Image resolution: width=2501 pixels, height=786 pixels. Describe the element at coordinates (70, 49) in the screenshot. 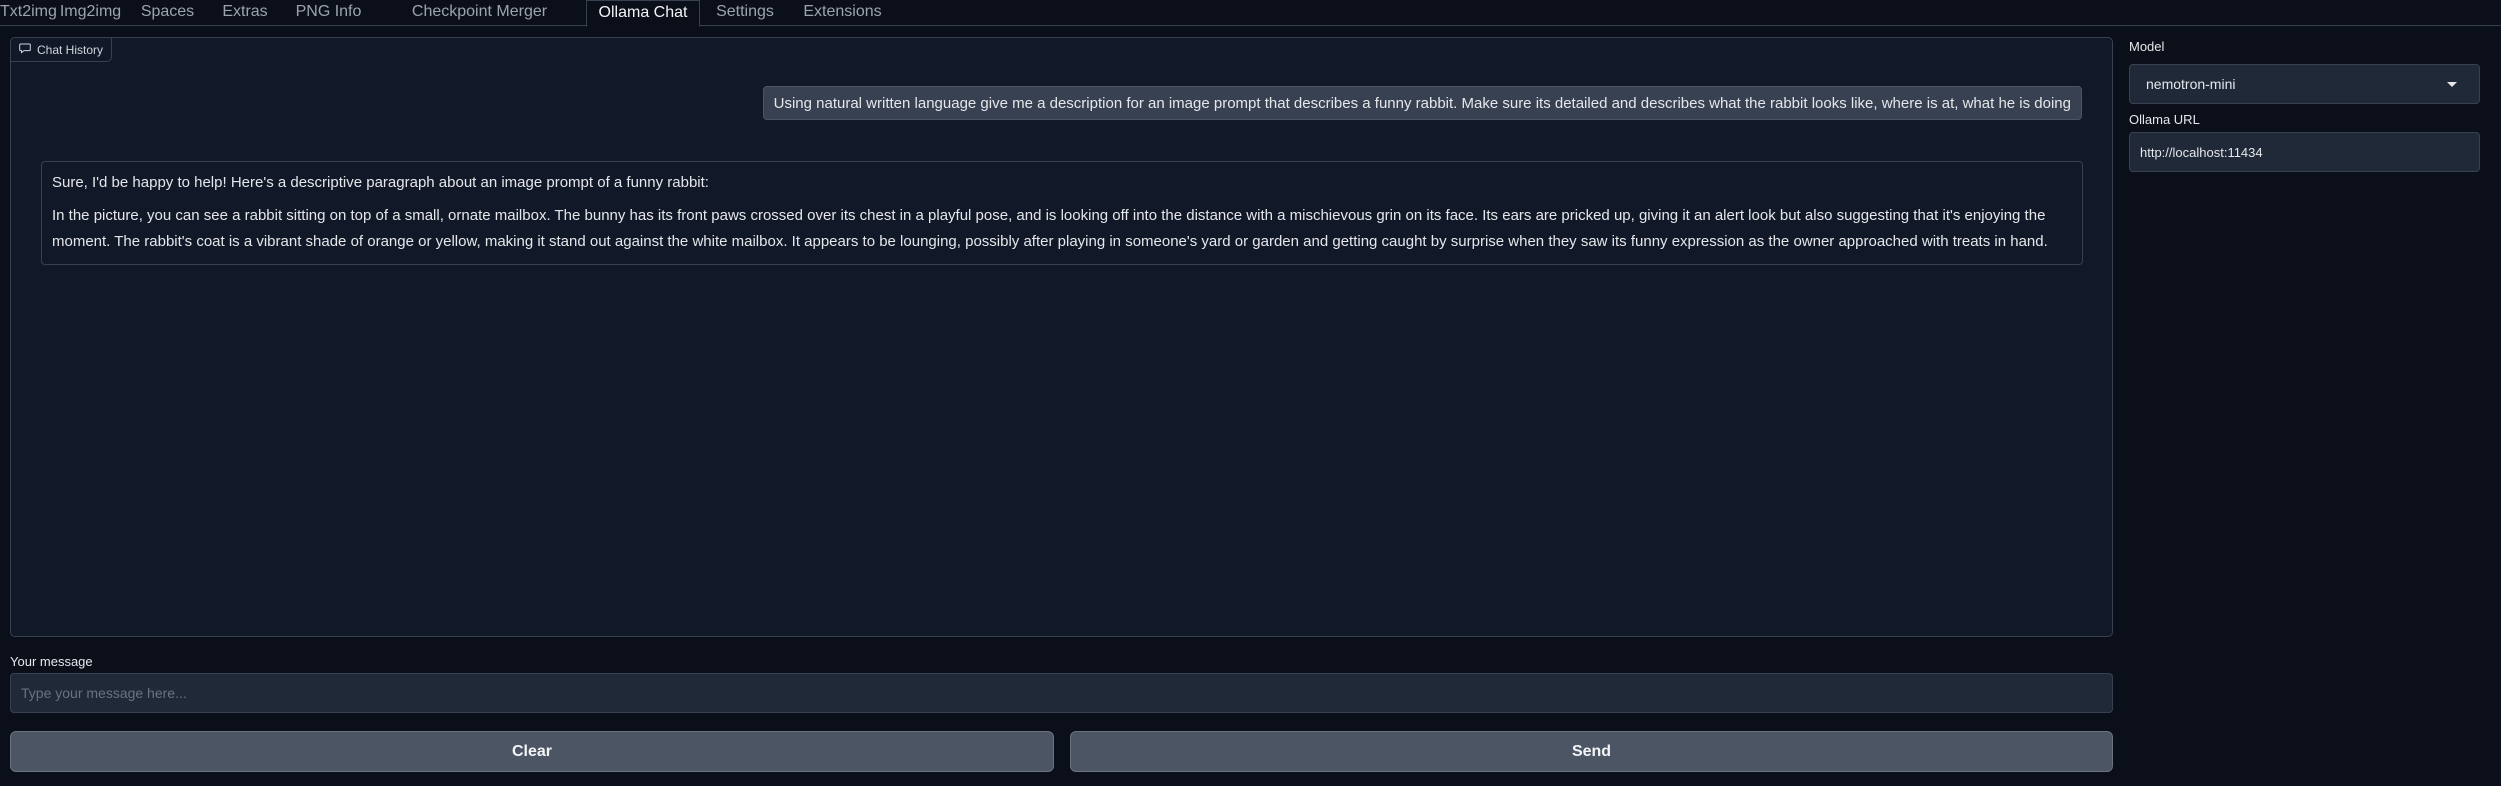

I see `chat-history-label-text: Chat History` at that location.